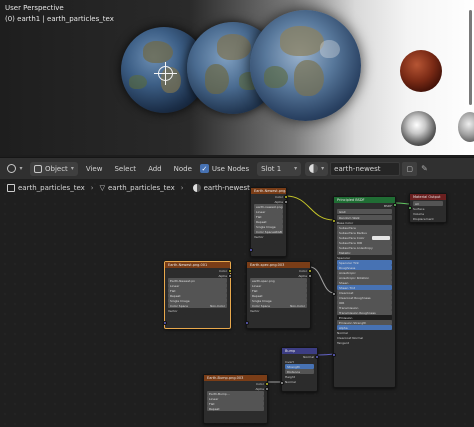  I want to click on use-nodes-toggle: ✓ Use Nodes, so click(224, 169).